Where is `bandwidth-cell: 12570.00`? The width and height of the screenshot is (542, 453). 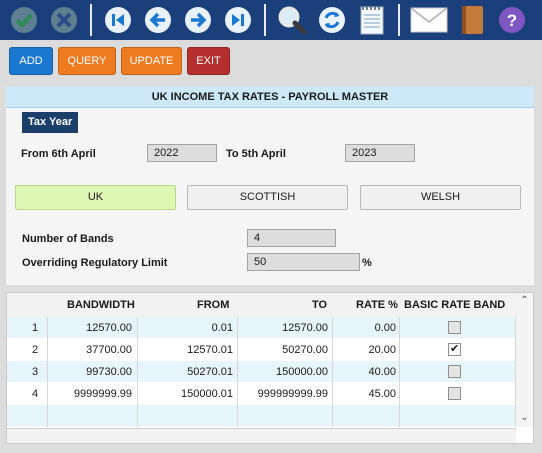 bandwidth-cell: 12570.00 is located at coordinates (94, 328).